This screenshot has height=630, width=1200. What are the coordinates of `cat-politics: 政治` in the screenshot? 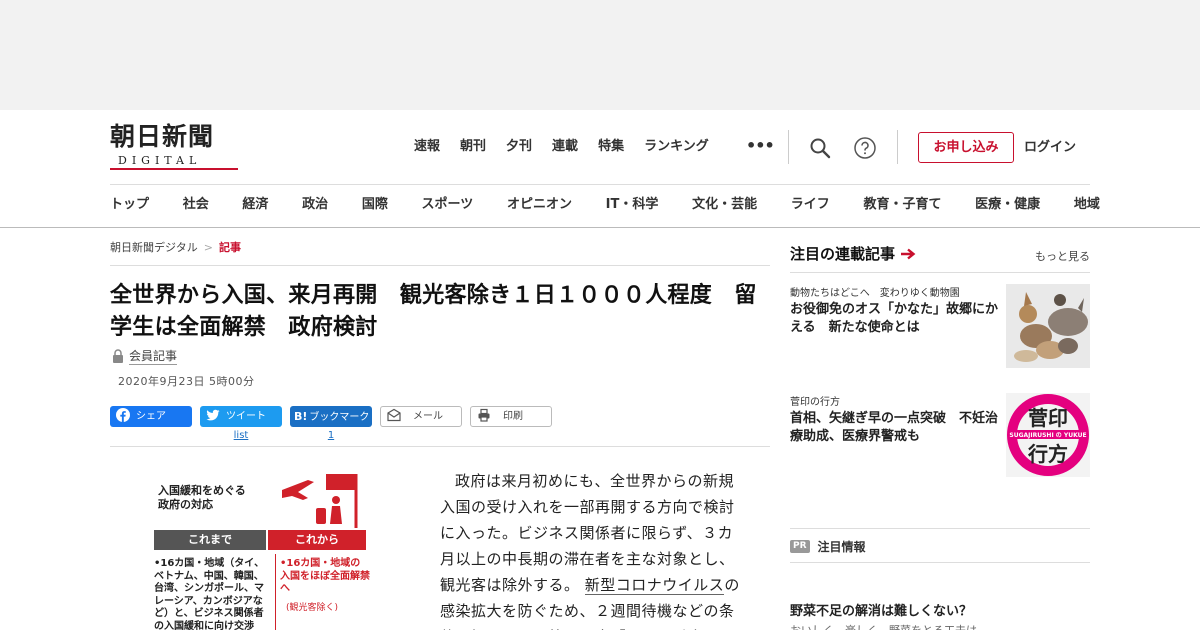 It's located at (315, 205).